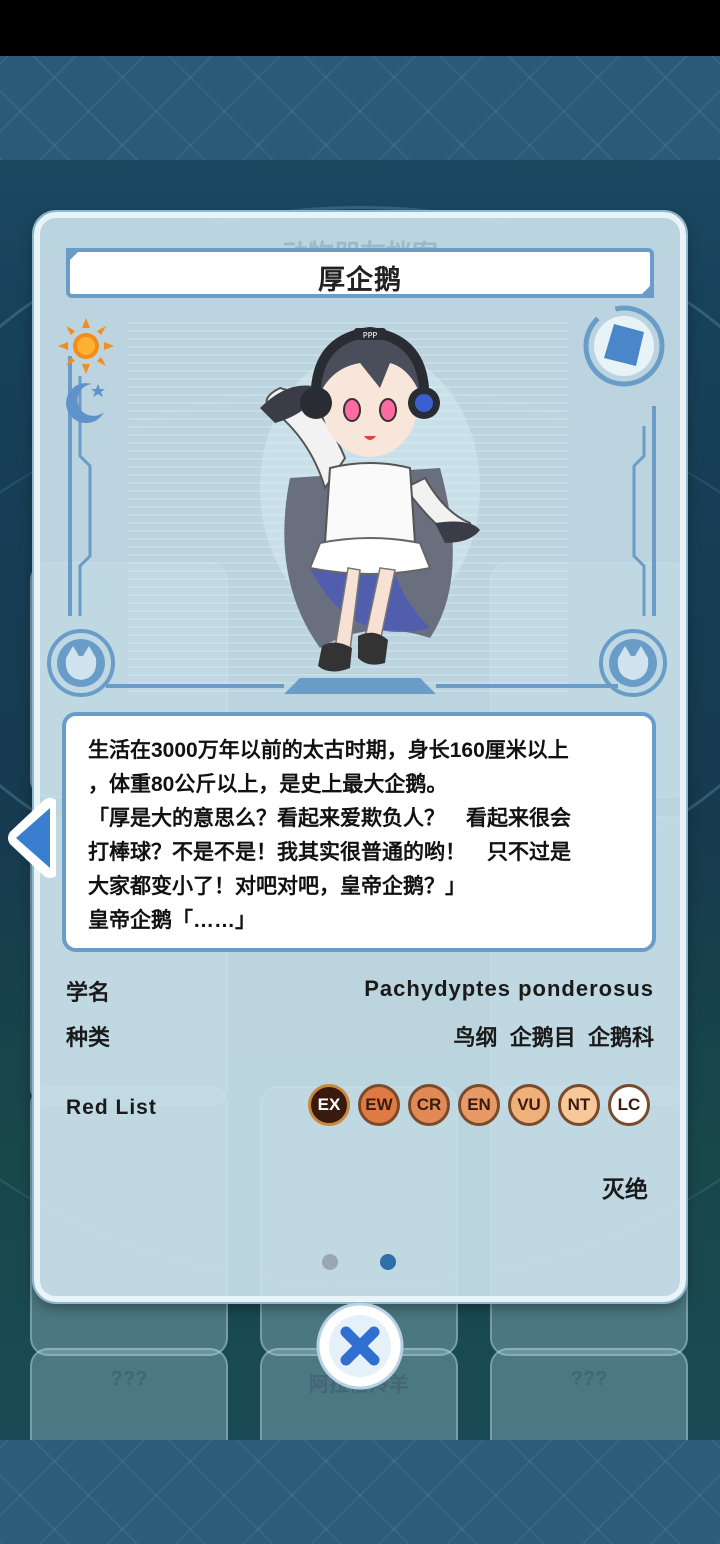 The height and width of the screenshot is (1544, 720). Describe the element at coordinates (360, 1492) in the screenshot. I see `background-bottom-band` at that location.